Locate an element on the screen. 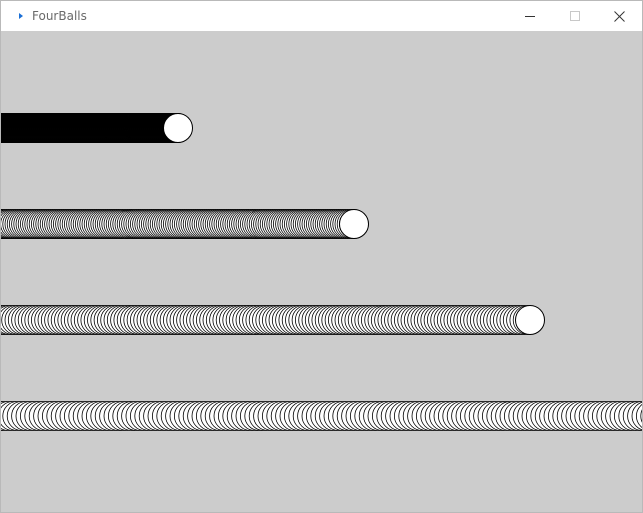 The height and width of the screenshot is (513, 643). ball-4-trail is located at coordinates (321, 416).